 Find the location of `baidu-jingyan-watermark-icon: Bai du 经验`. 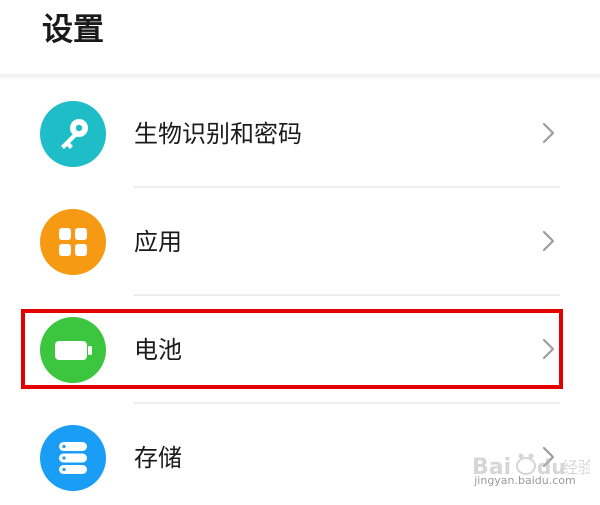

baidu-jingyan-watermark-icon: Bai du 经验 is located at coordinates (531, 466).